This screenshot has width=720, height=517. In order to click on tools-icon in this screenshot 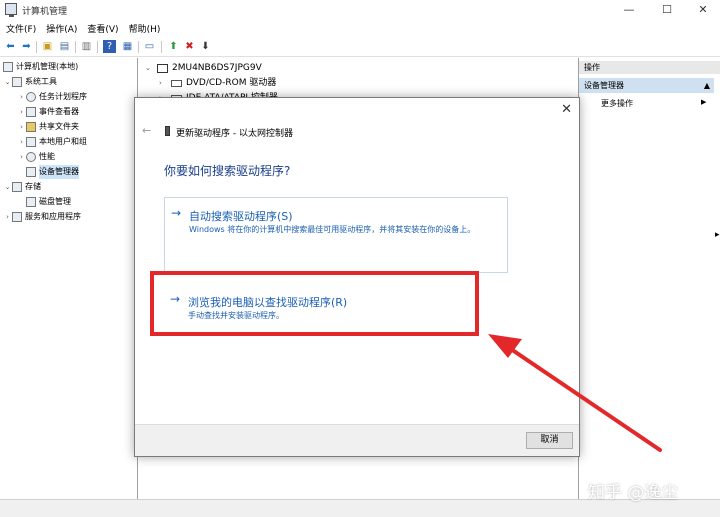, I will do `click(17, 82)`.